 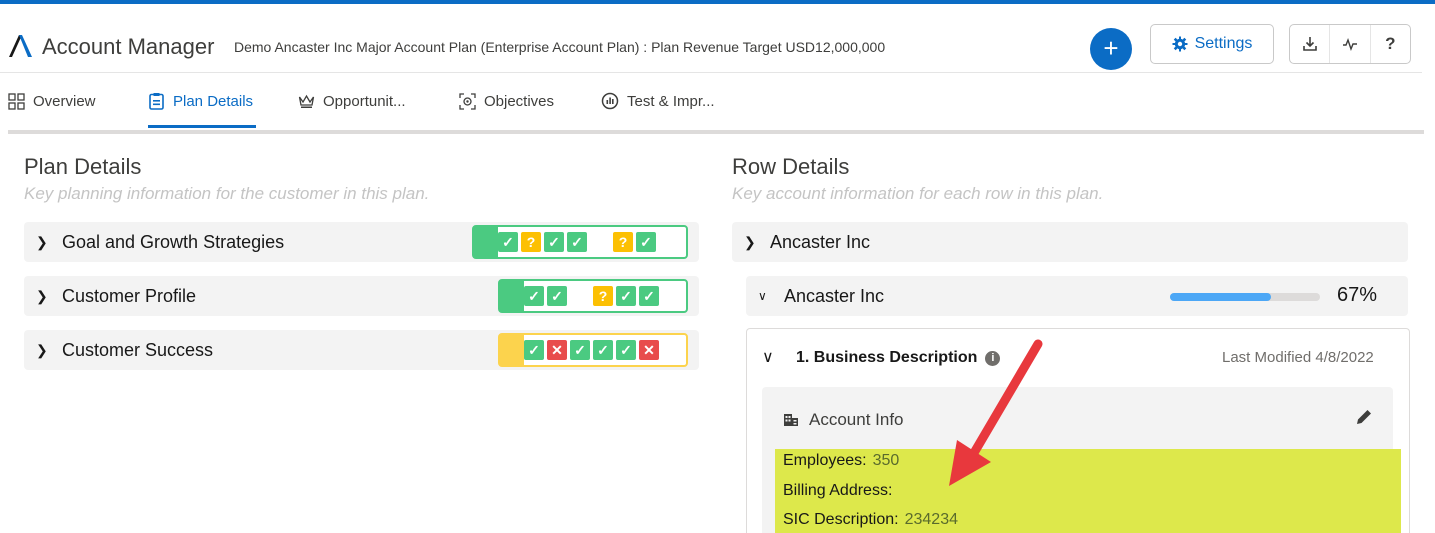 I want to click on field-employees: Employees: 350, so click(x=841, y=461).